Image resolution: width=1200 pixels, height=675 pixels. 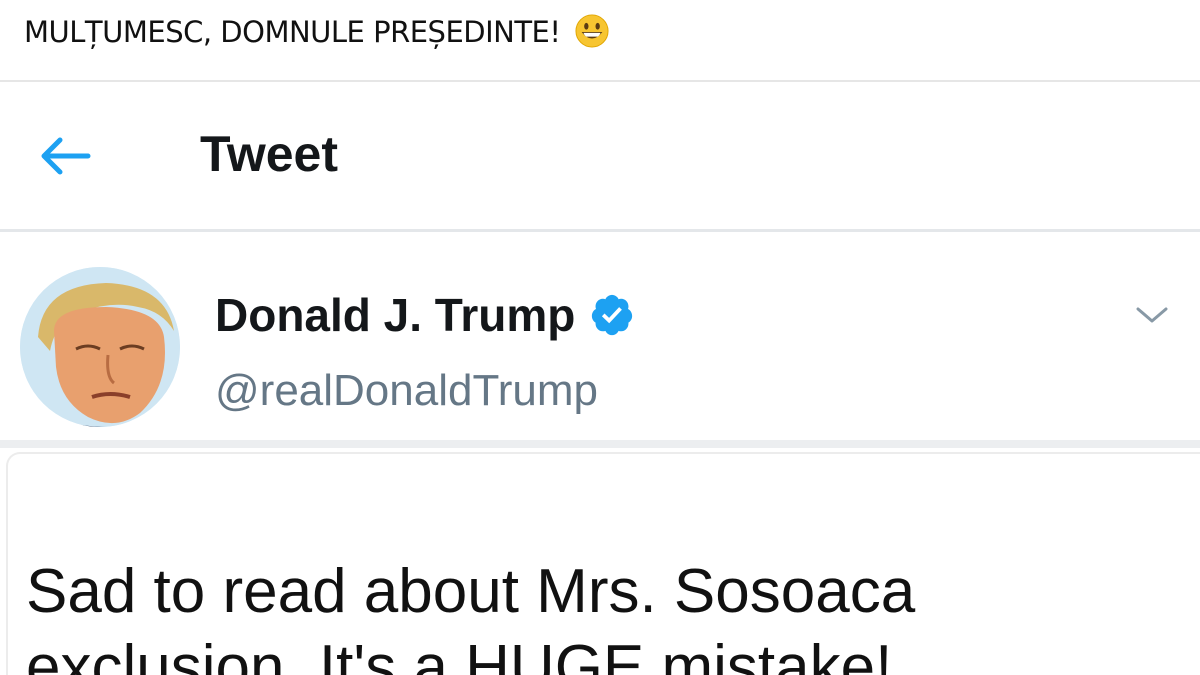 I want to click on caption-text-line: MULȚUMESC, DOMNULE PREȘEDINTE!, so click(x=316, y=32).